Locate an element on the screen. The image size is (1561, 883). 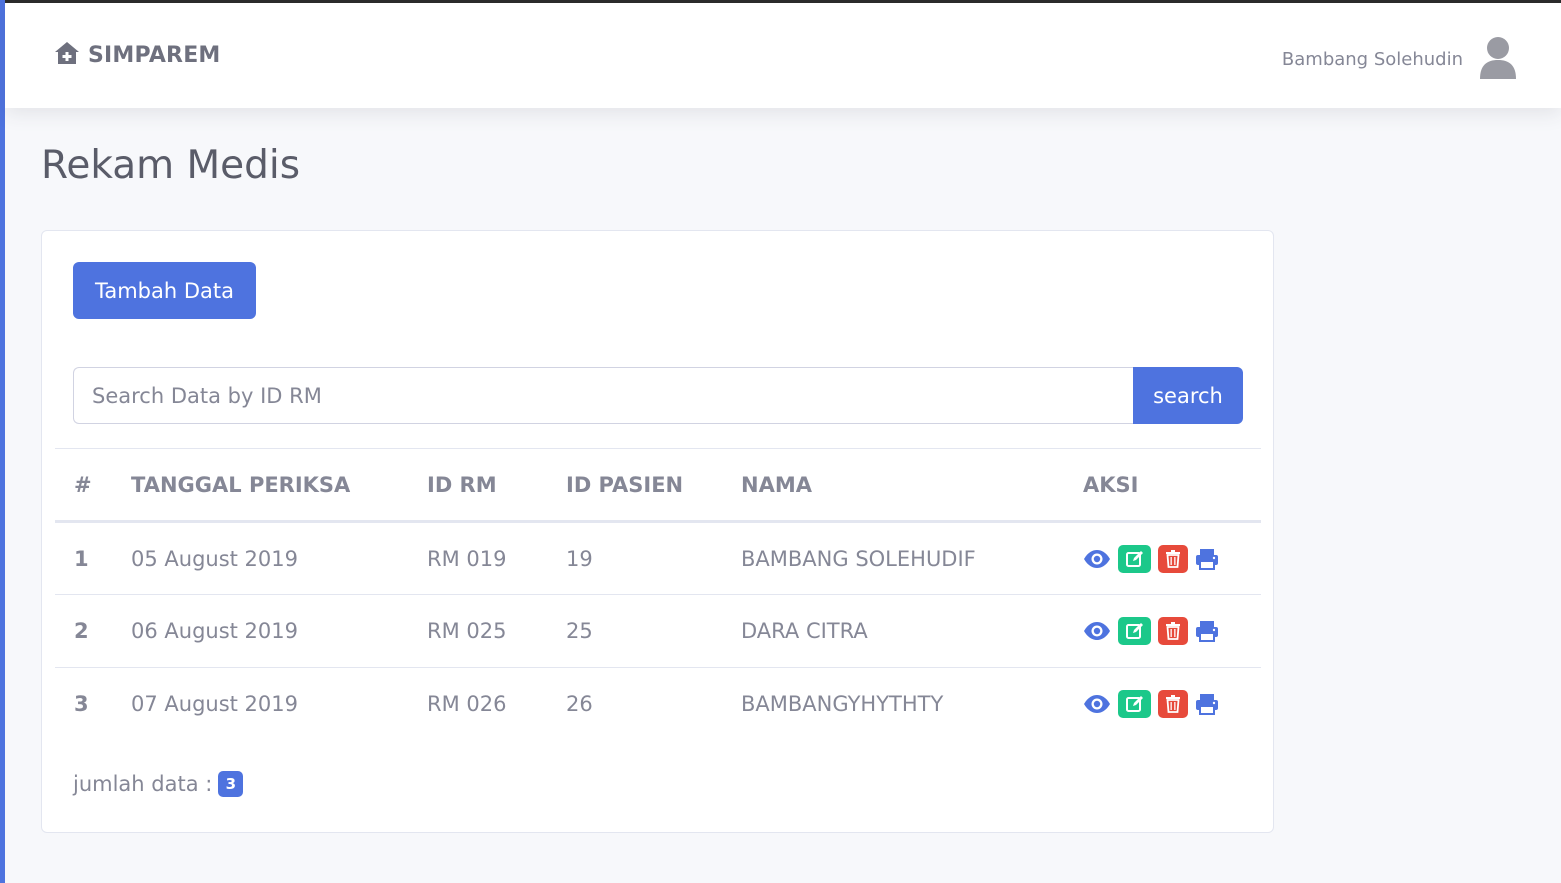
record-count-label: jumlah data : is located at coordinates (143, 784).